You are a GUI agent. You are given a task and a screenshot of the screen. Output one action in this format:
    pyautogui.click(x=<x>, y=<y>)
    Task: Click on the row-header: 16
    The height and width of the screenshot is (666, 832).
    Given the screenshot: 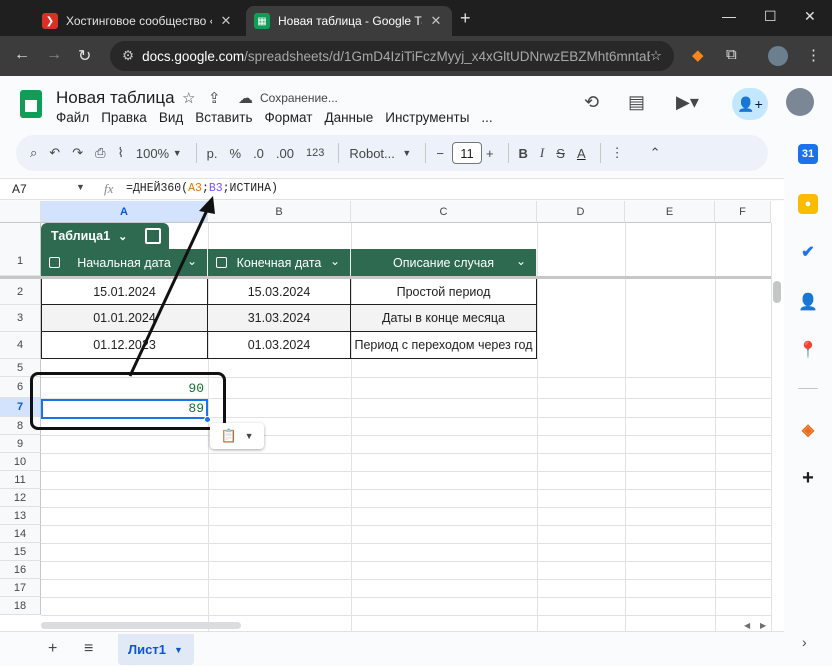 What is the action you would take?
    pyautogui.click(x=20, y=570)
    